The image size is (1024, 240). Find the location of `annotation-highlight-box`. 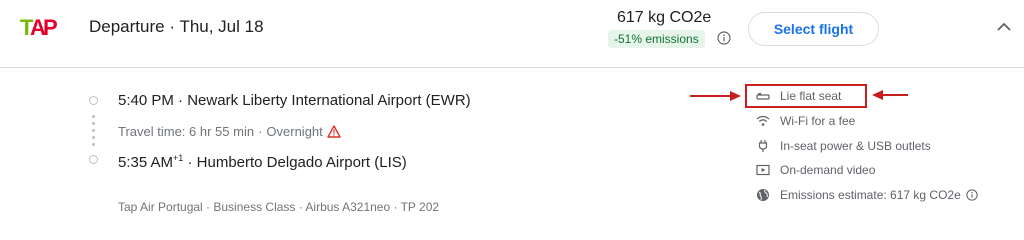

annotation-highlight-box is located at coordinates (806, 96).